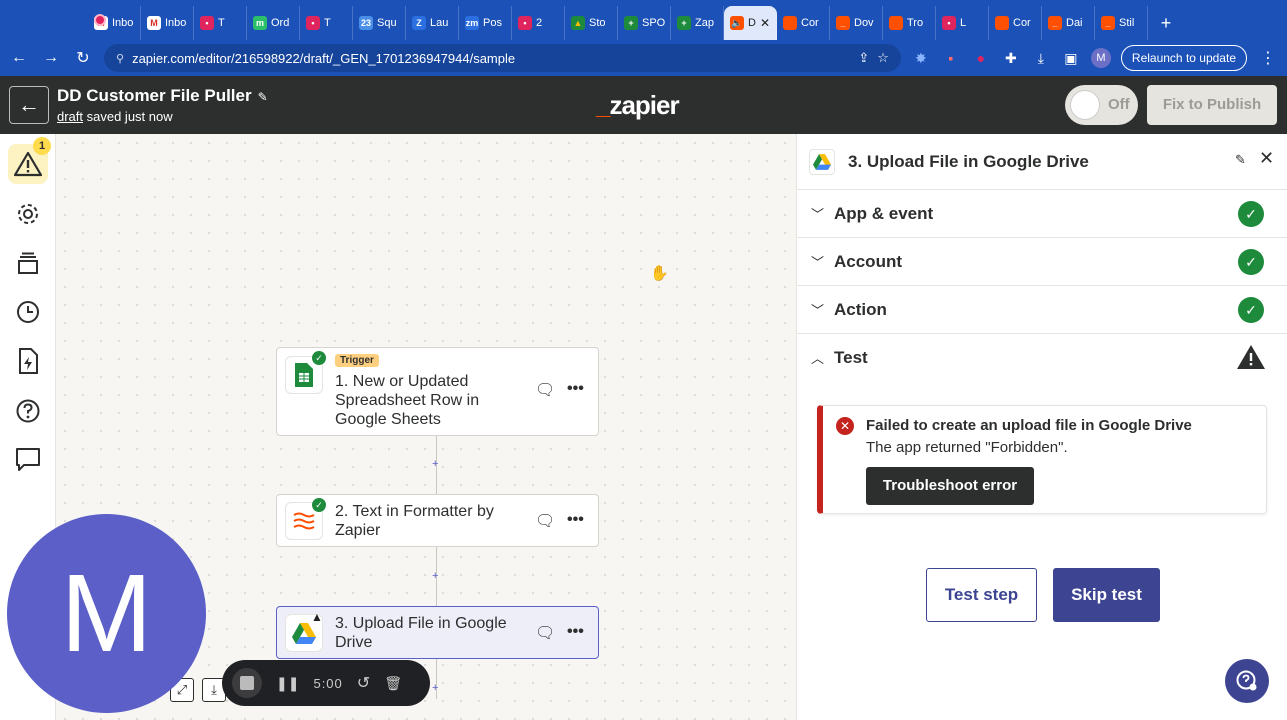  What do you see at coordinates (1100, 58) in the screenshot?
I see `profile-avatar: M` at bounding box center [1100, 58].